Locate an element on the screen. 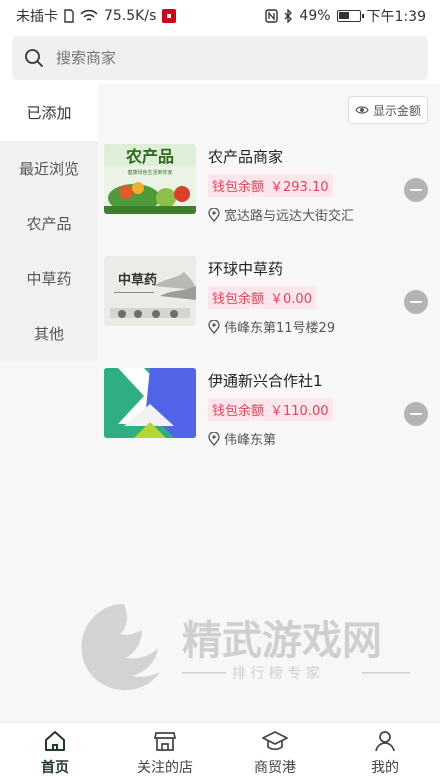 This screenshot has height=782, width=440. battery-icon is located at coordinates (350, 16).